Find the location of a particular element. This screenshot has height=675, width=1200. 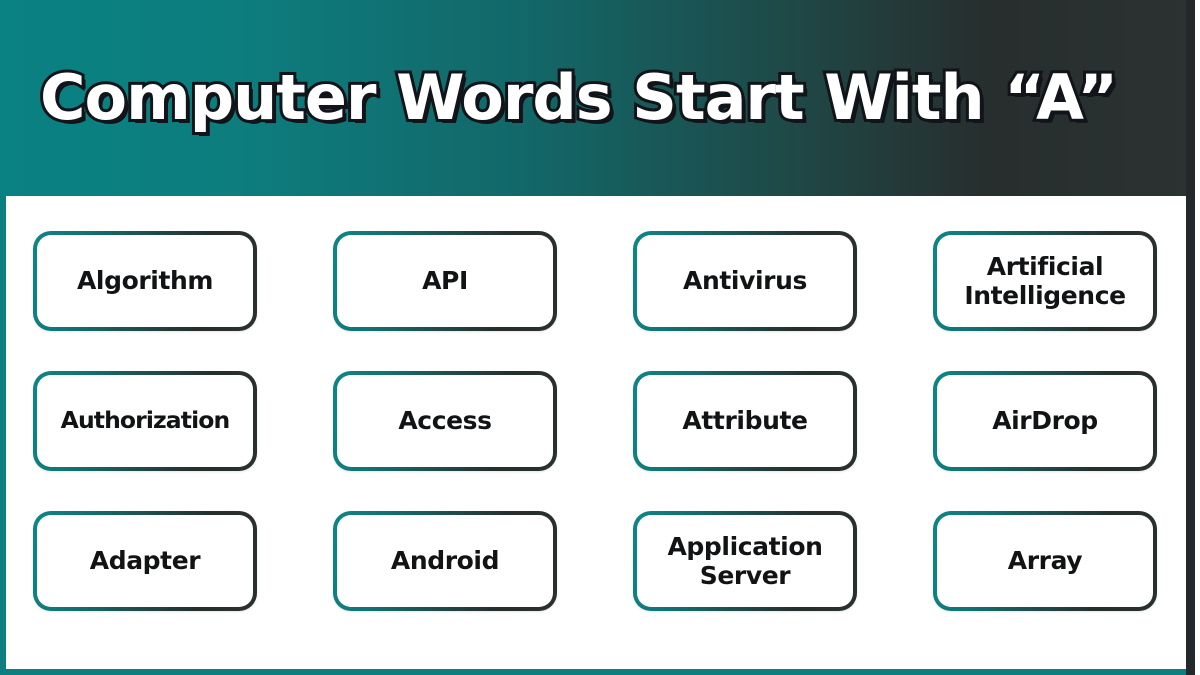

word-card-label: Android is located at coordinates (445, 561).